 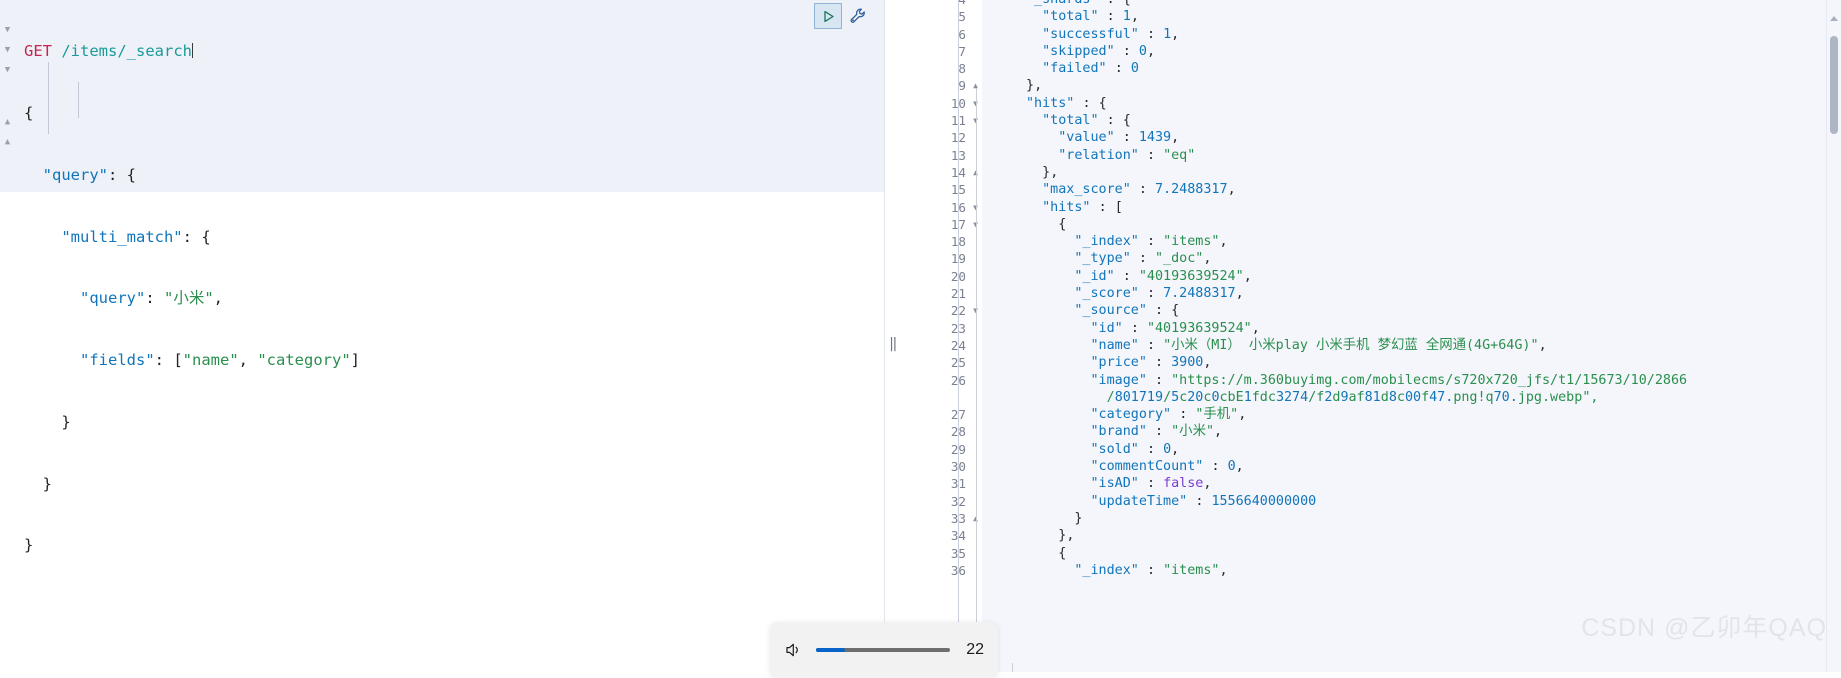 I want to click on response-line-number: 7, so click(x=962, y=51).